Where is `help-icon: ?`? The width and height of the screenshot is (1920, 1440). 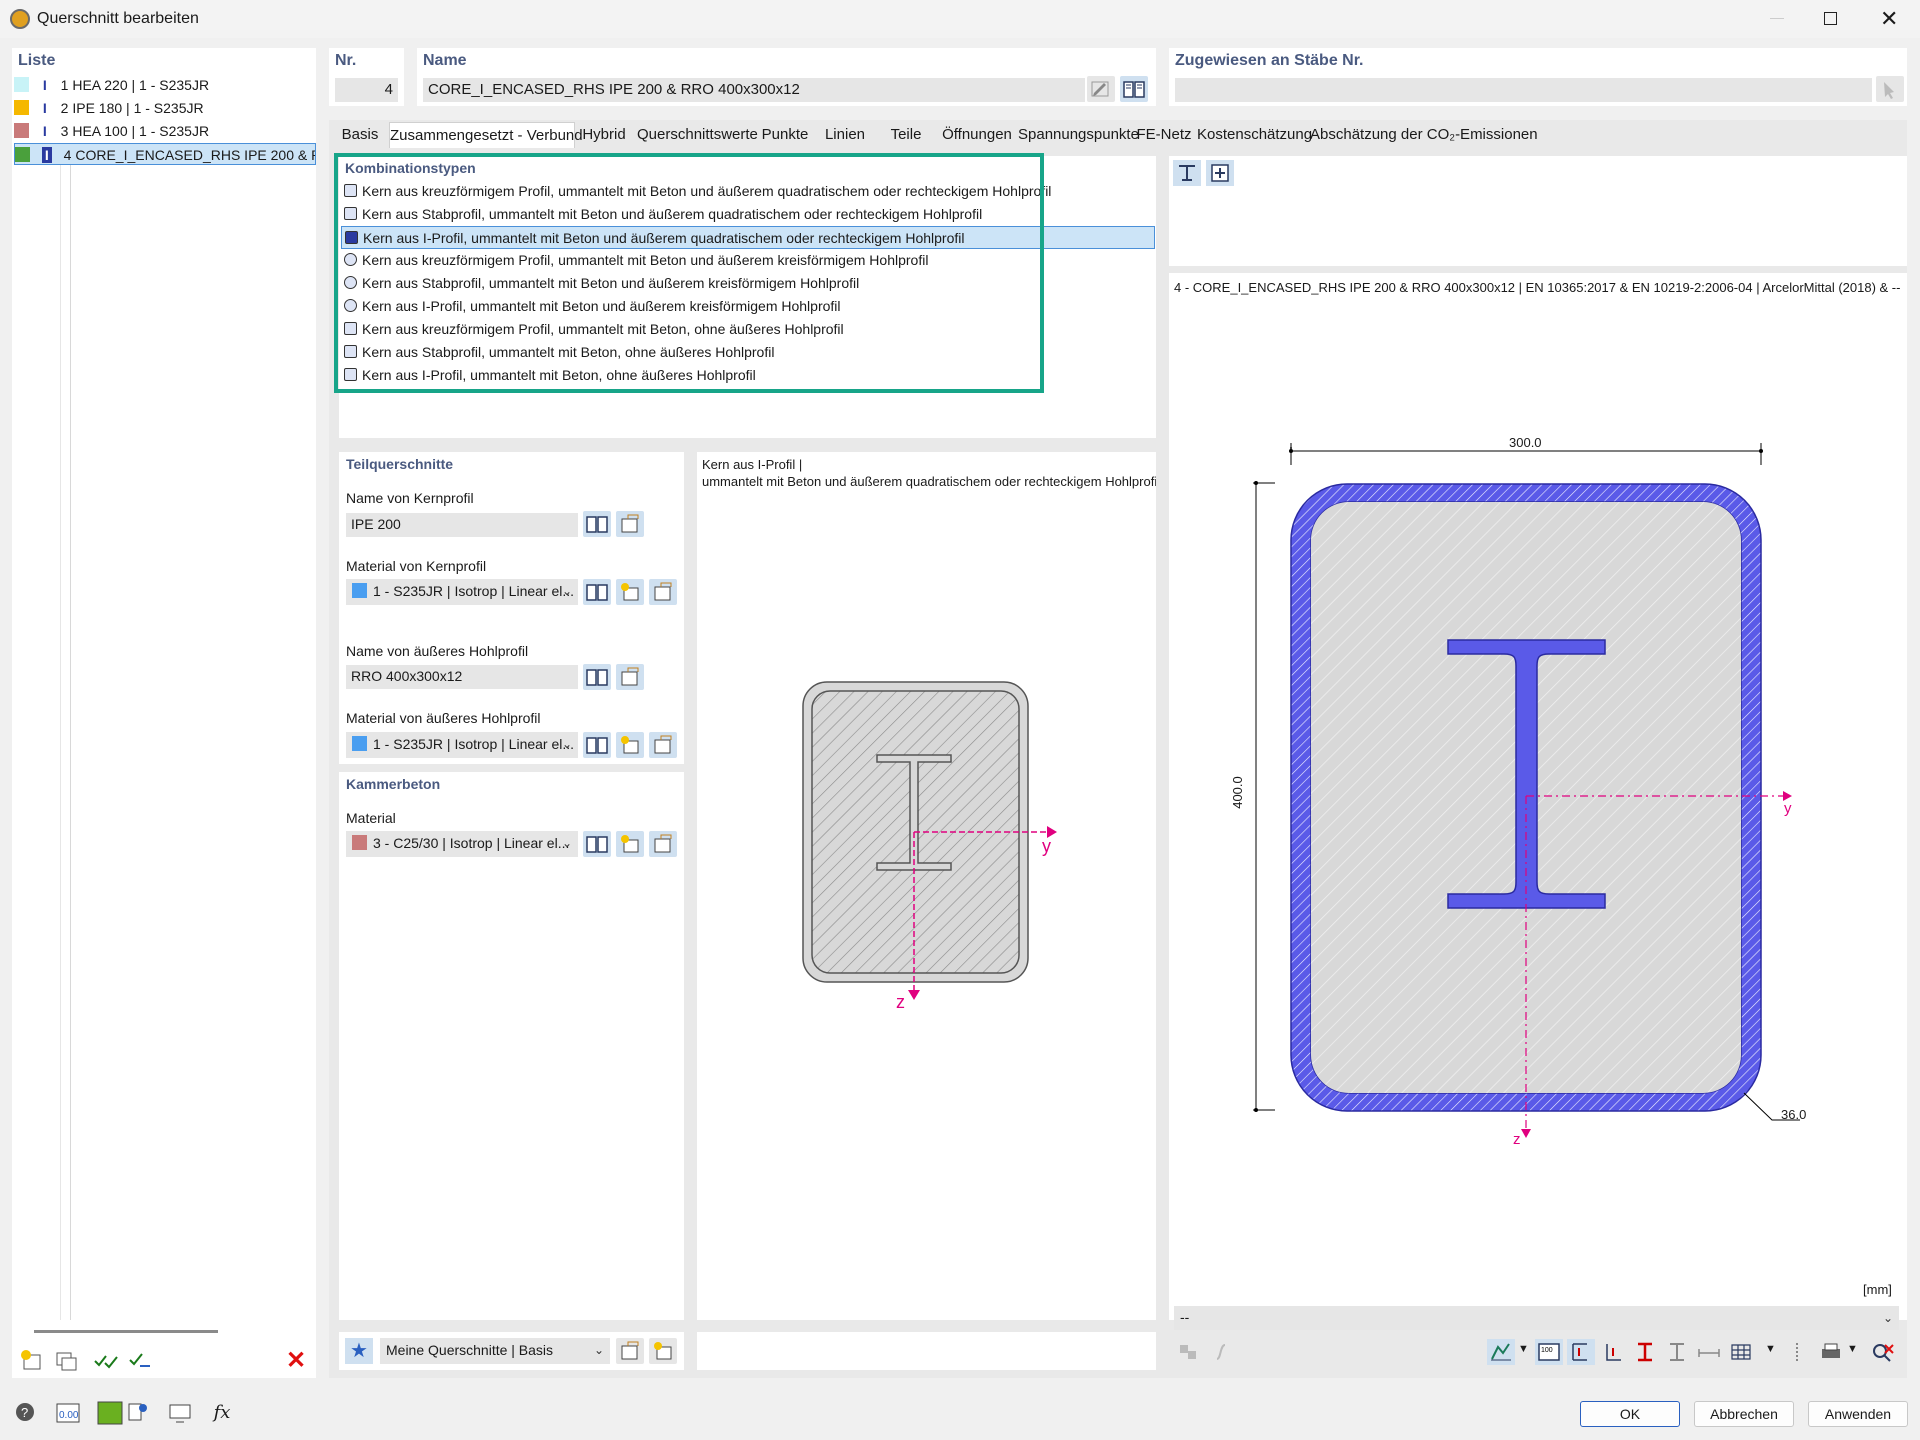
help-icon: ? is located at coordinates (26, 1413).